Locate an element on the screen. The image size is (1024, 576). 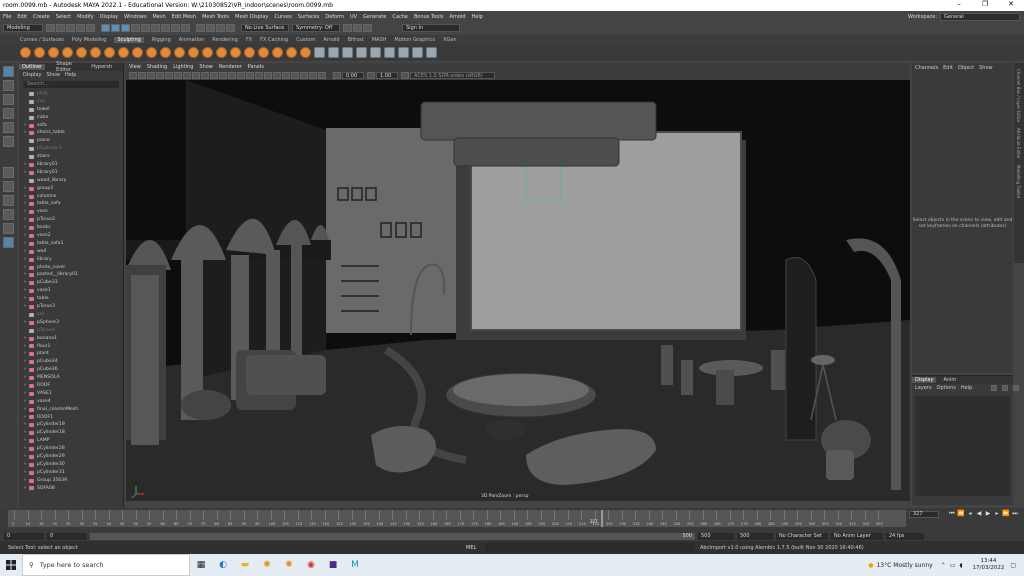
layout-outliner-icon is located at coordinates (8, 214).